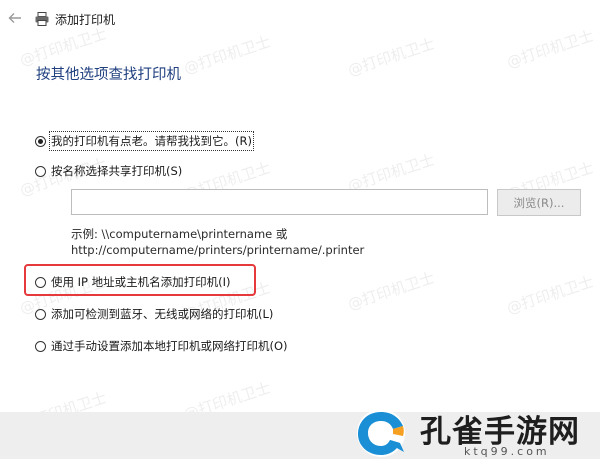 This screenshot has height=459, width=600. I want to click on site-logo: 孔雀手游网 ktq99.com, so click(472, 432).